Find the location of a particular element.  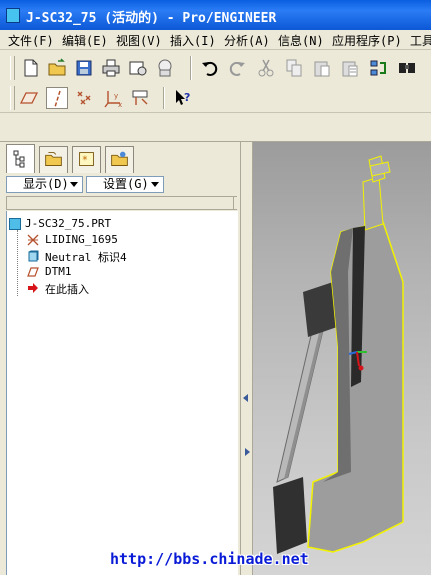

neutral-feature-icon is located at coordinates (33, 256).